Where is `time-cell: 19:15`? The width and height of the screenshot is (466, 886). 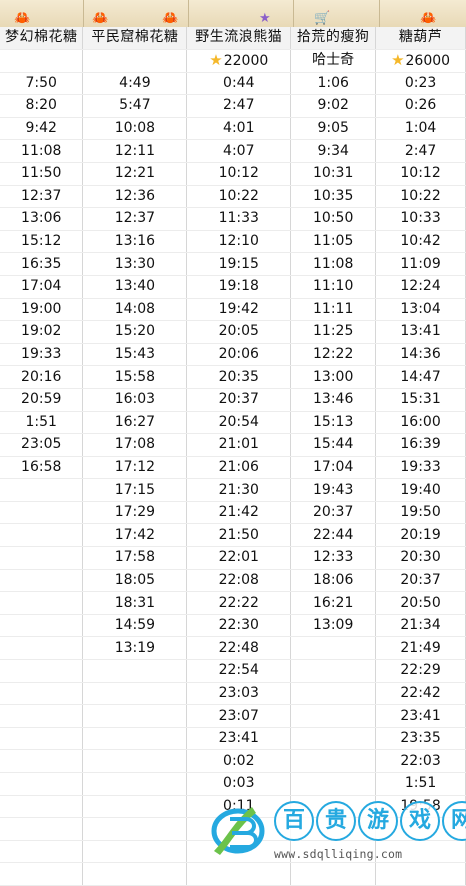 time-cell: 19:15 is located at coordinates (239, 264).